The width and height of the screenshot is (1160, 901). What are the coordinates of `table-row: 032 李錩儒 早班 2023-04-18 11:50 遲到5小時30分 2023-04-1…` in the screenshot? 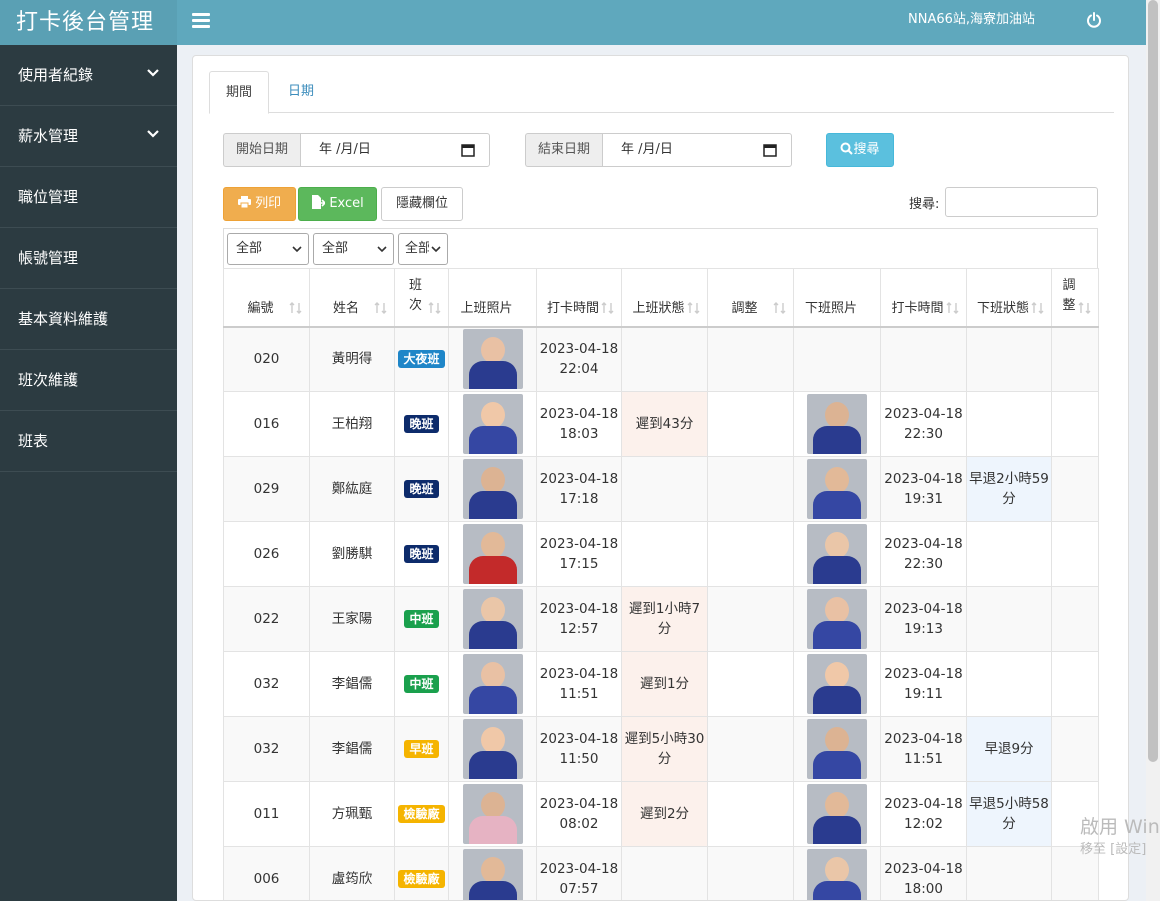 It's located at (661, 749).